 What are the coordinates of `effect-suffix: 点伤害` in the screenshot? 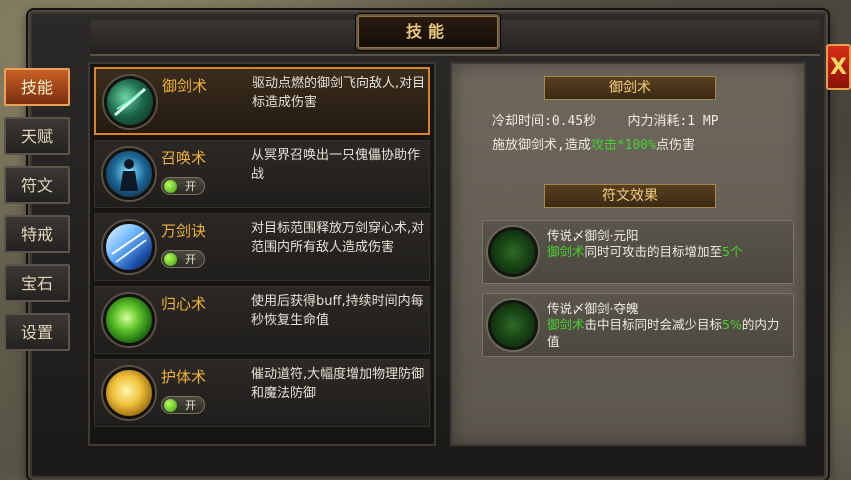 It's located at (675, 145).